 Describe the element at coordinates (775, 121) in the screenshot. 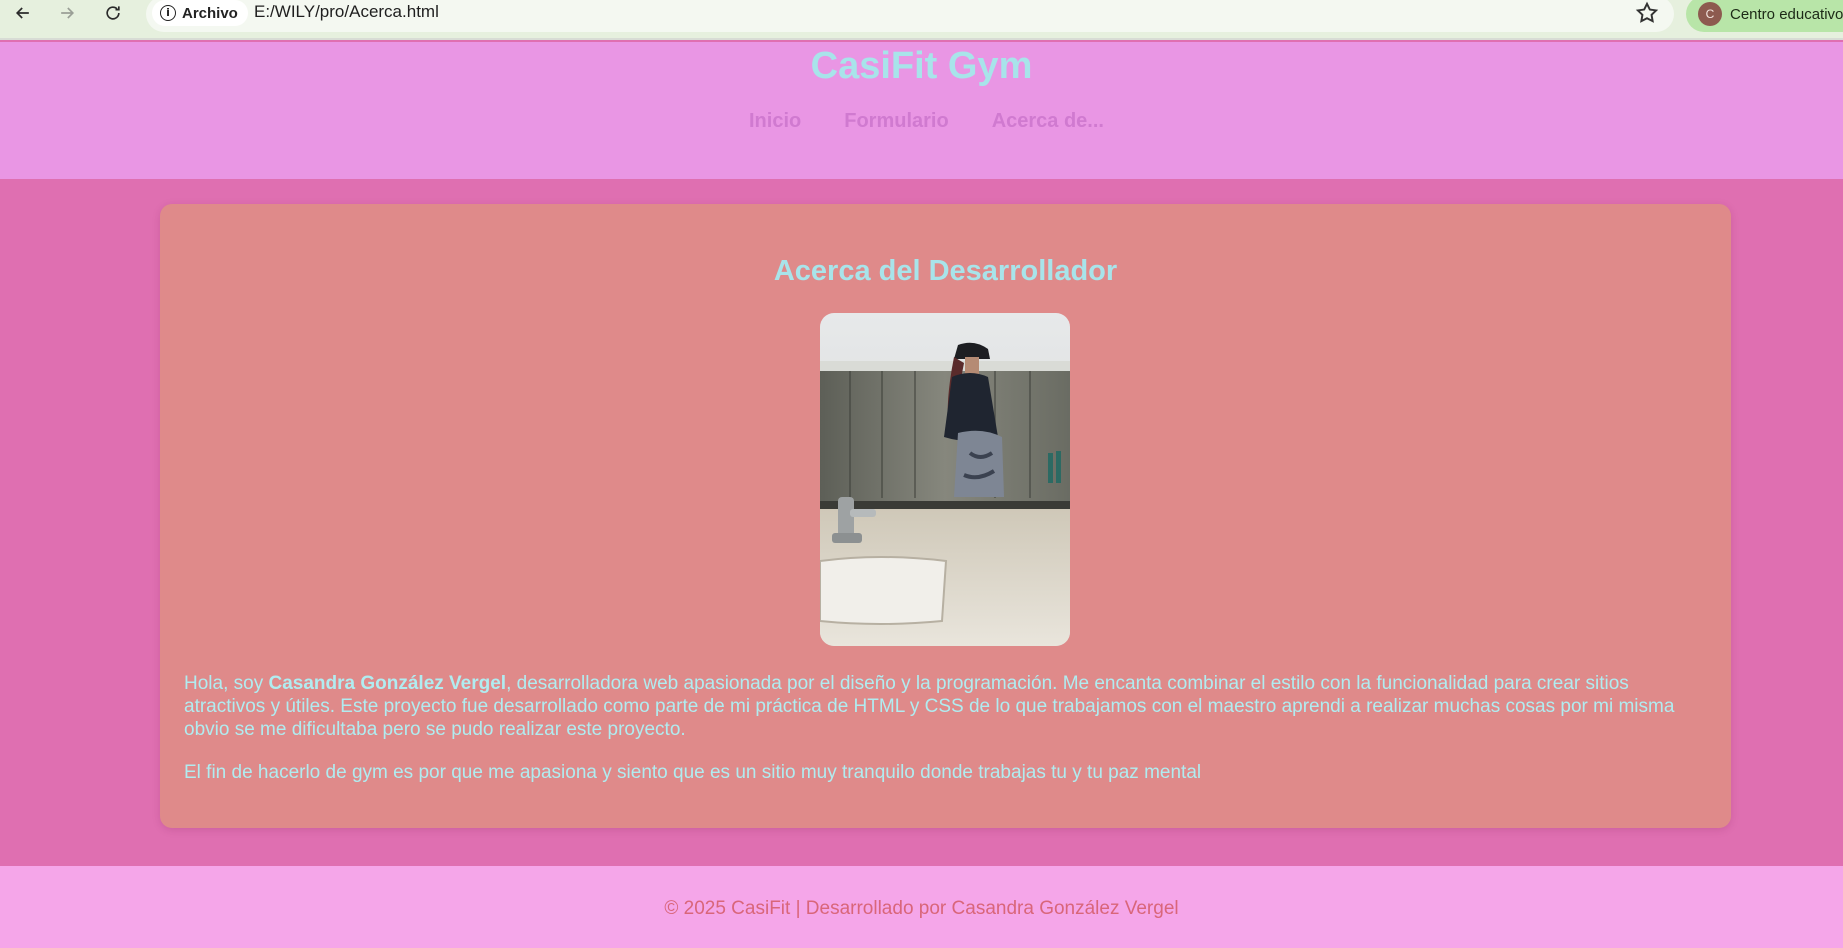

I see `nav-link-inicio: Inicio` at that location.